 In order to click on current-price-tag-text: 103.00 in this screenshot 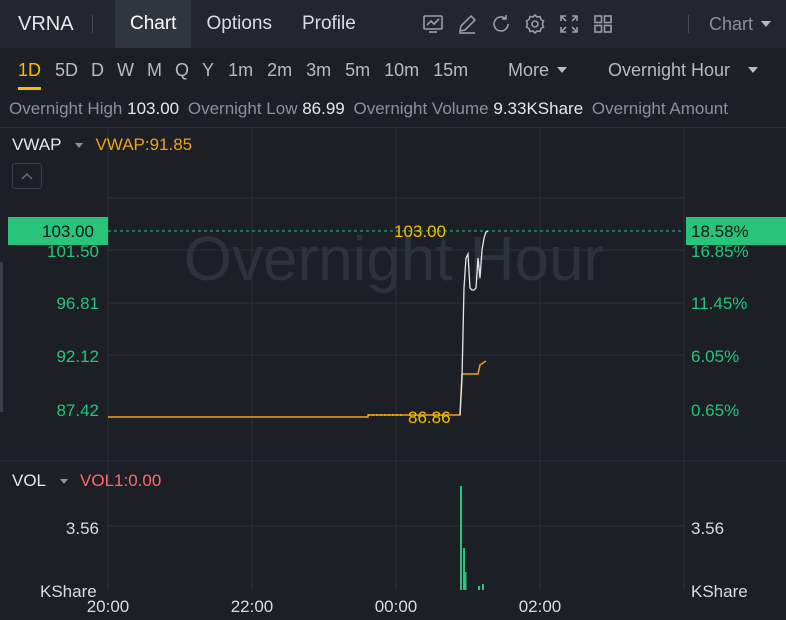, I will do `click(68, 231)`.